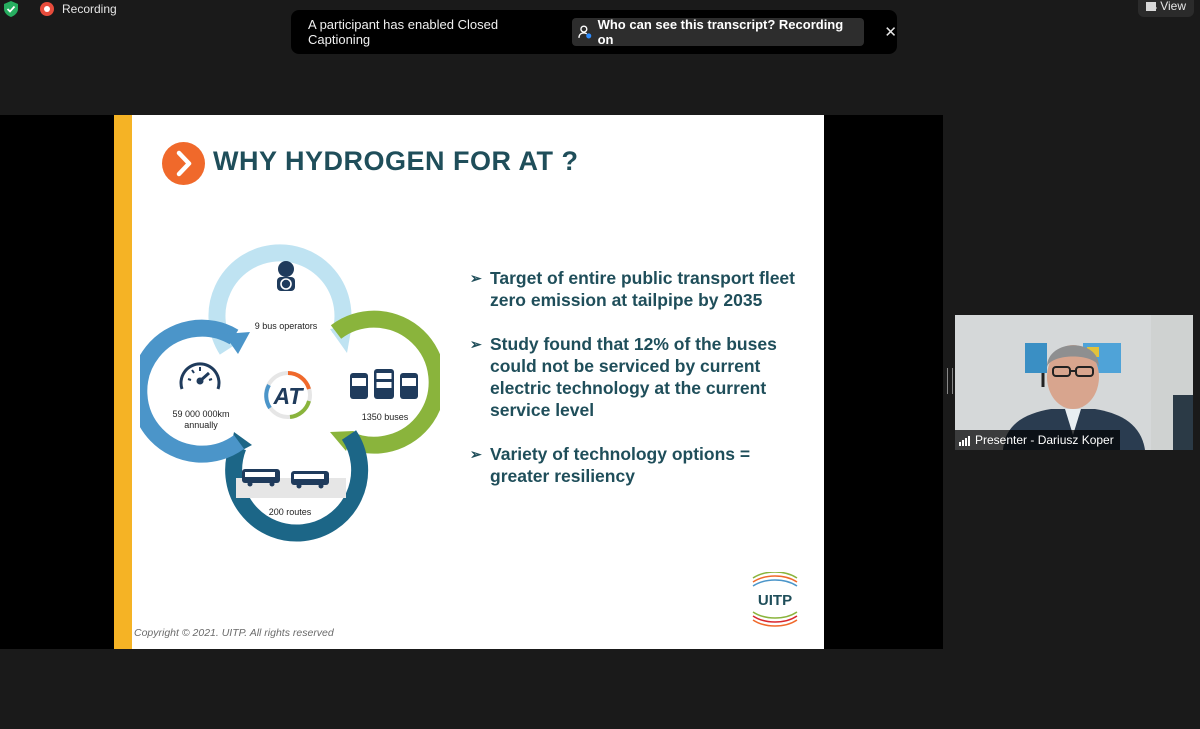 The height and width of the screenshot is (729, 1200). What do you see at coordinates (1173, 6) in the screenshot?
I see `view-label: View` at bounding box center [1173, 6].